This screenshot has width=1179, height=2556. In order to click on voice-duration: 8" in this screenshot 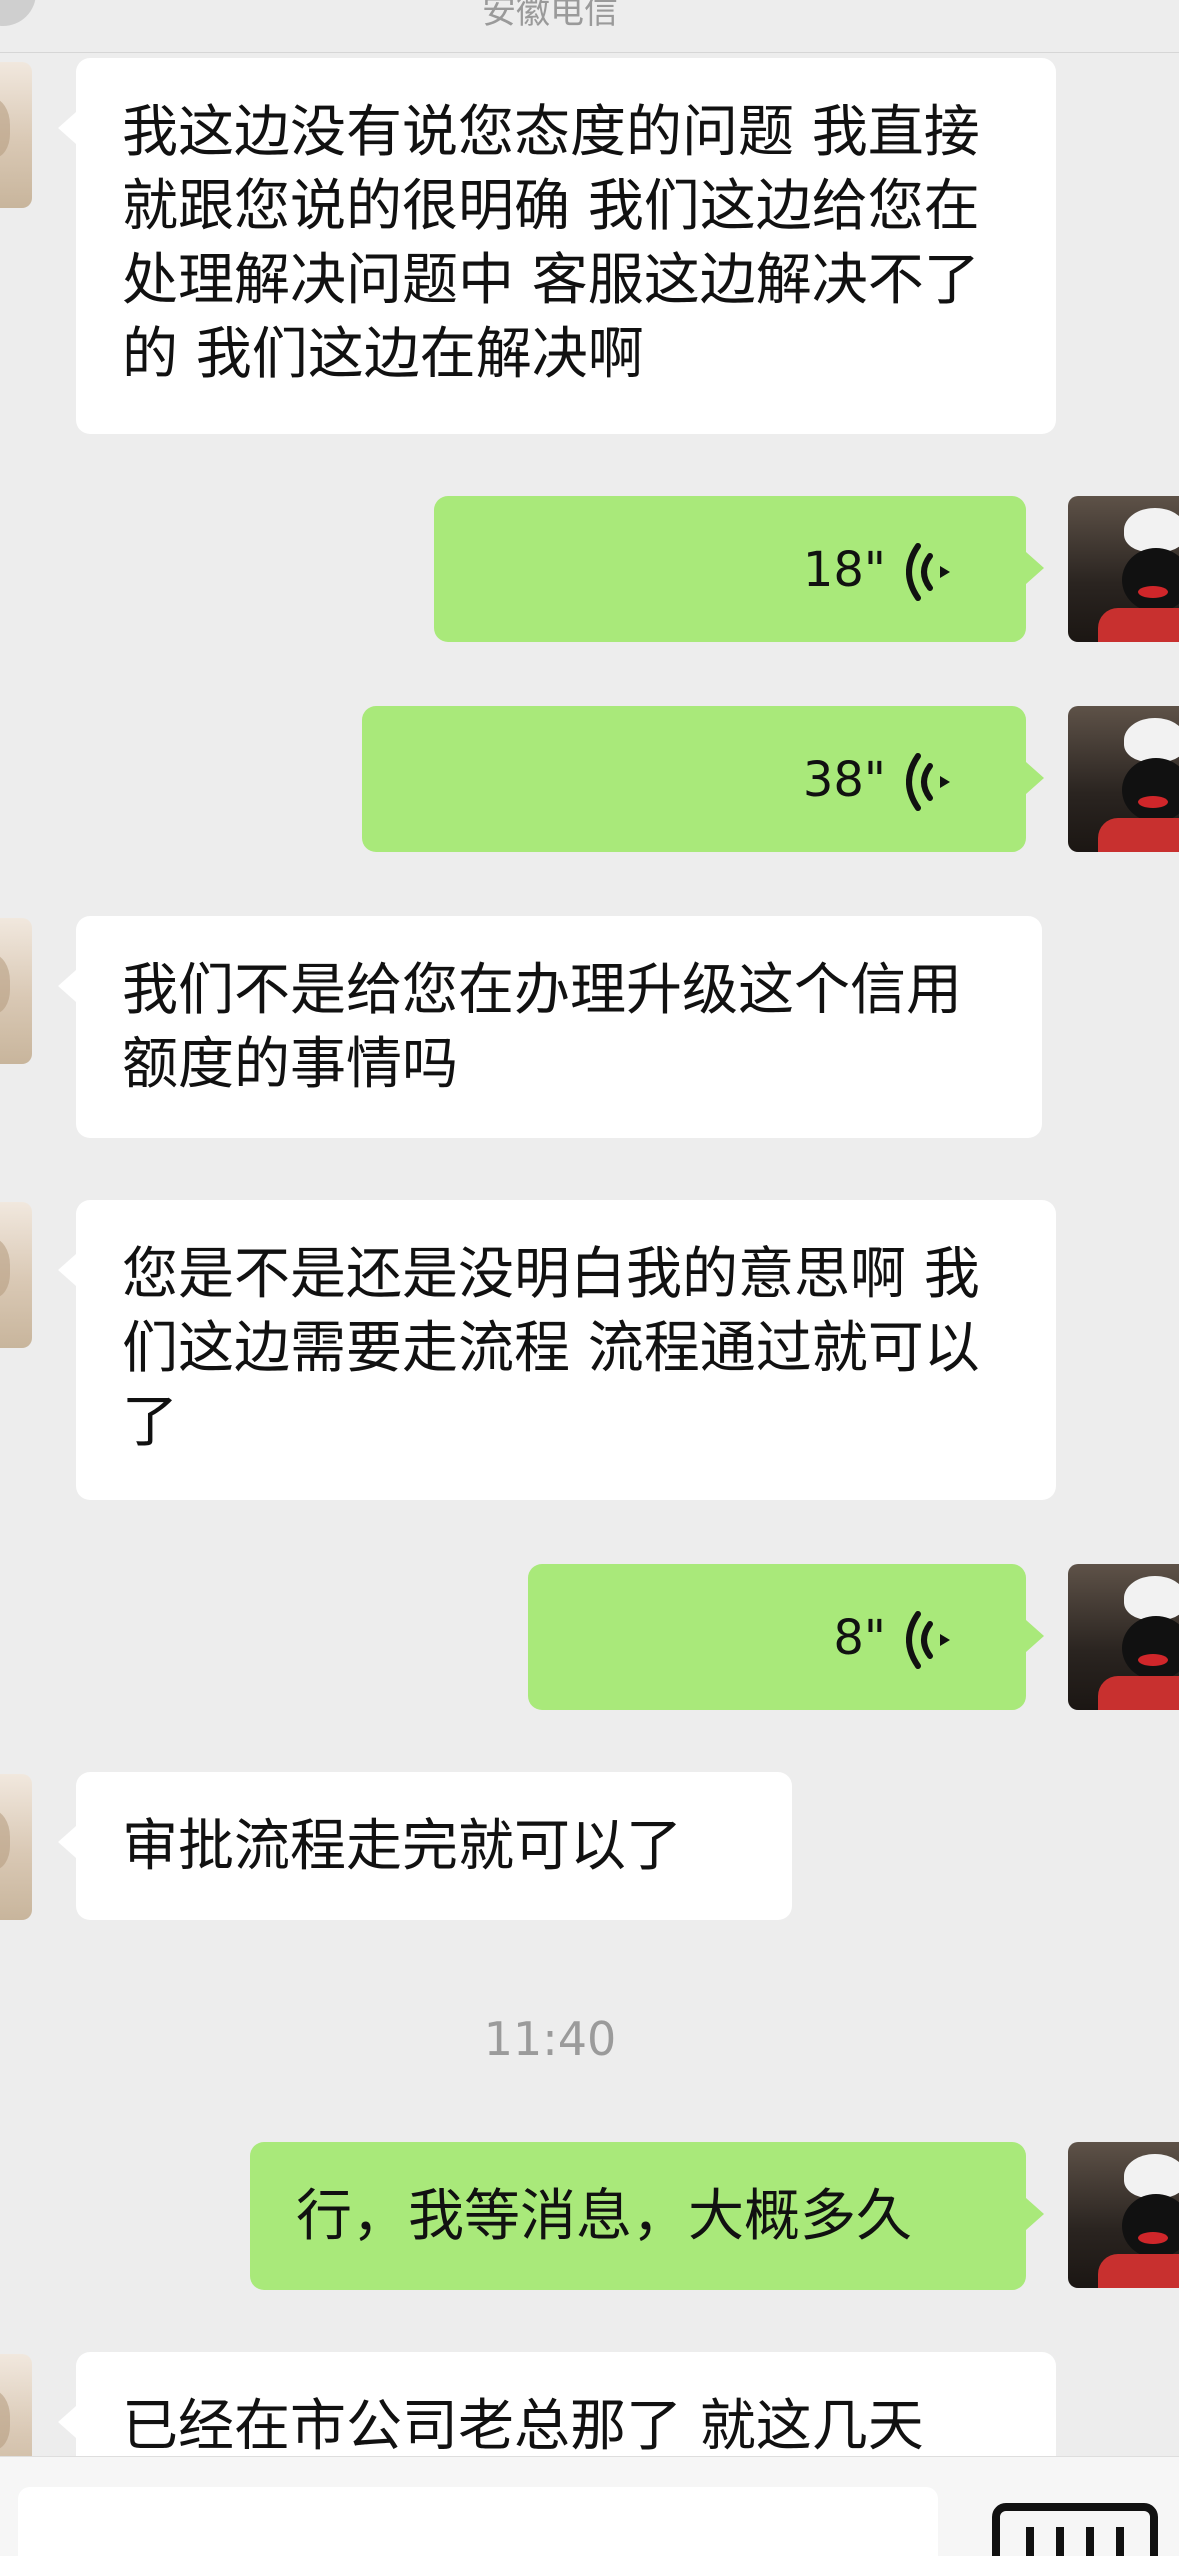, I will do `click(859, 1638)`.